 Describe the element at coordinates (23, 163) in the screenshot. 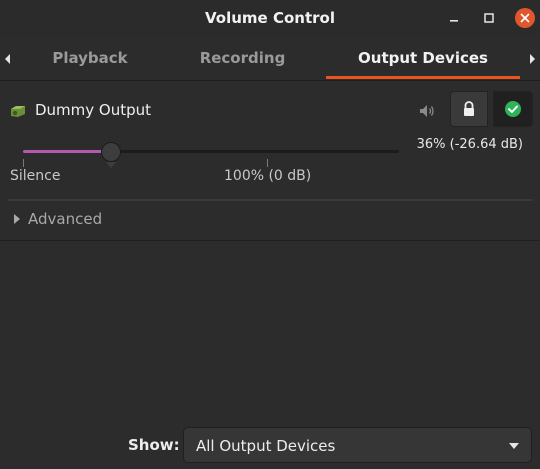

I see `scale-mark-silence` at that location.